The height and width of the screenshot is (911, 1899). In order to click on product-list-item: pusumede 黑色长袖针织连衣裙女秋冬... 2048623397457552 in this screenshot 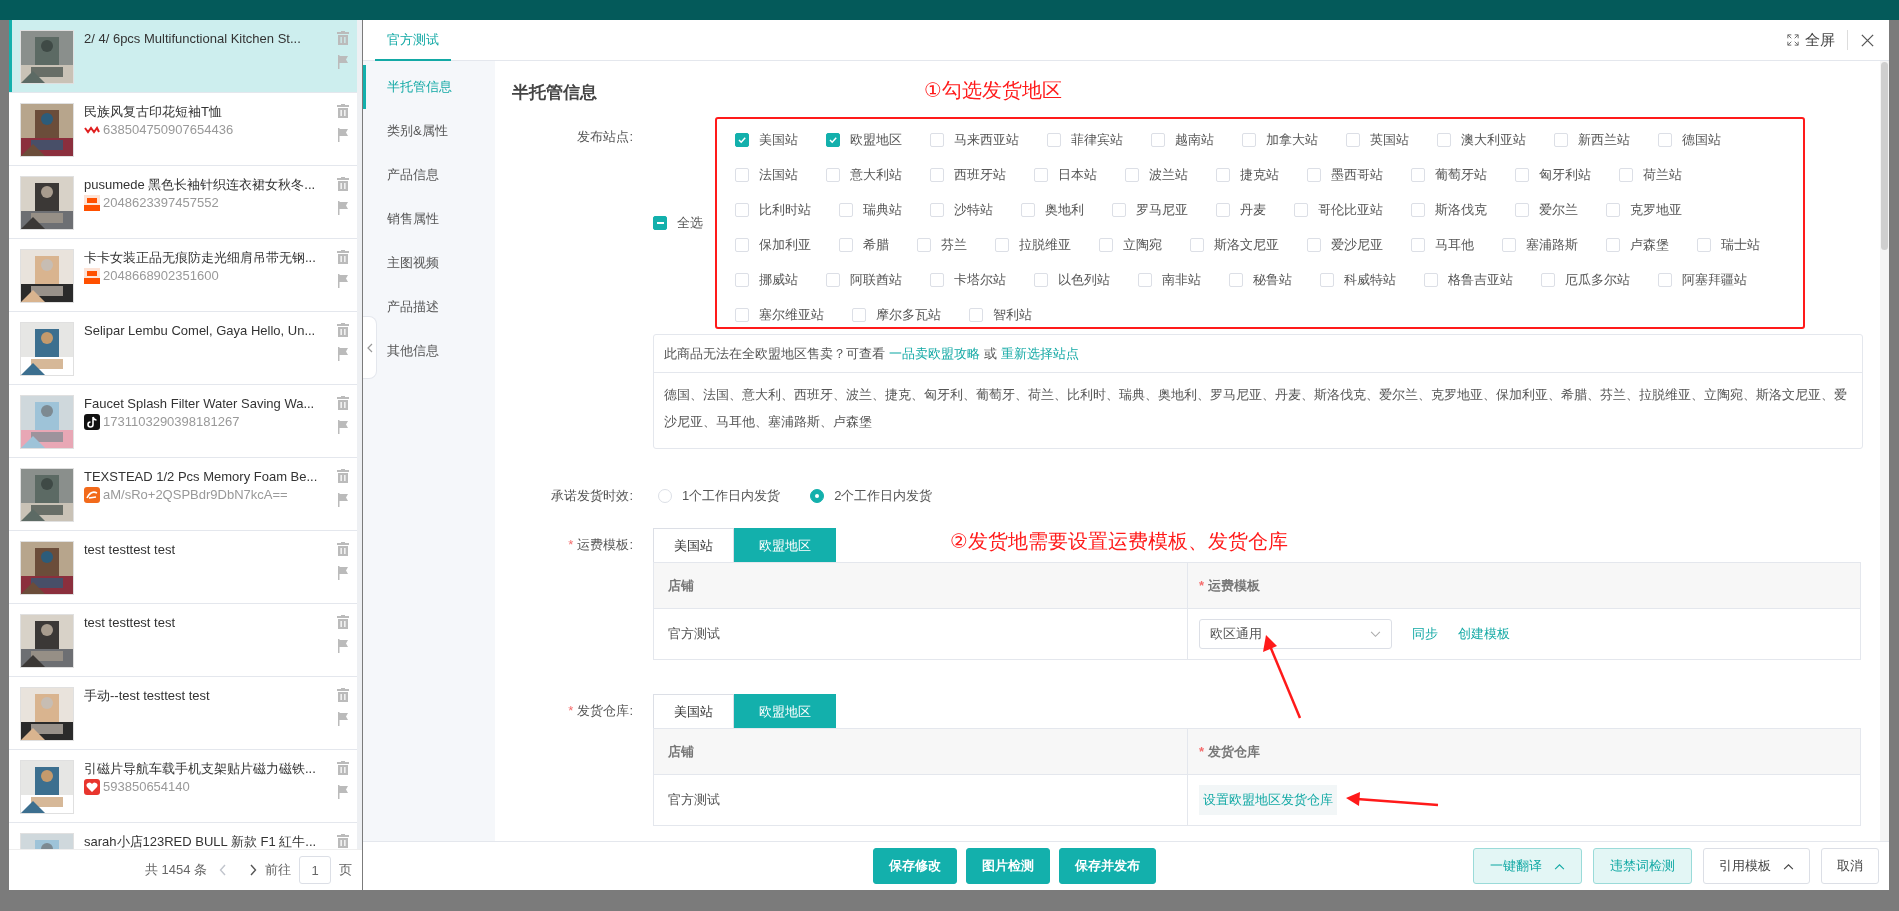, I will do `click(183, 202)`.